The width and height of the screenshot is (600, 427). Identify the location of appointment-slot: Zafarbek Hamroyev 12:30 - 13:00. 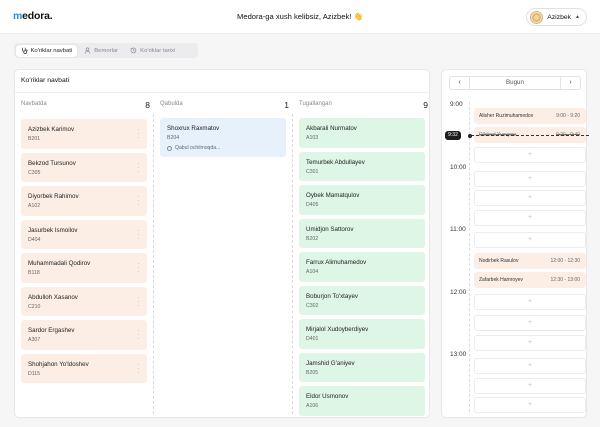
(530, 280).